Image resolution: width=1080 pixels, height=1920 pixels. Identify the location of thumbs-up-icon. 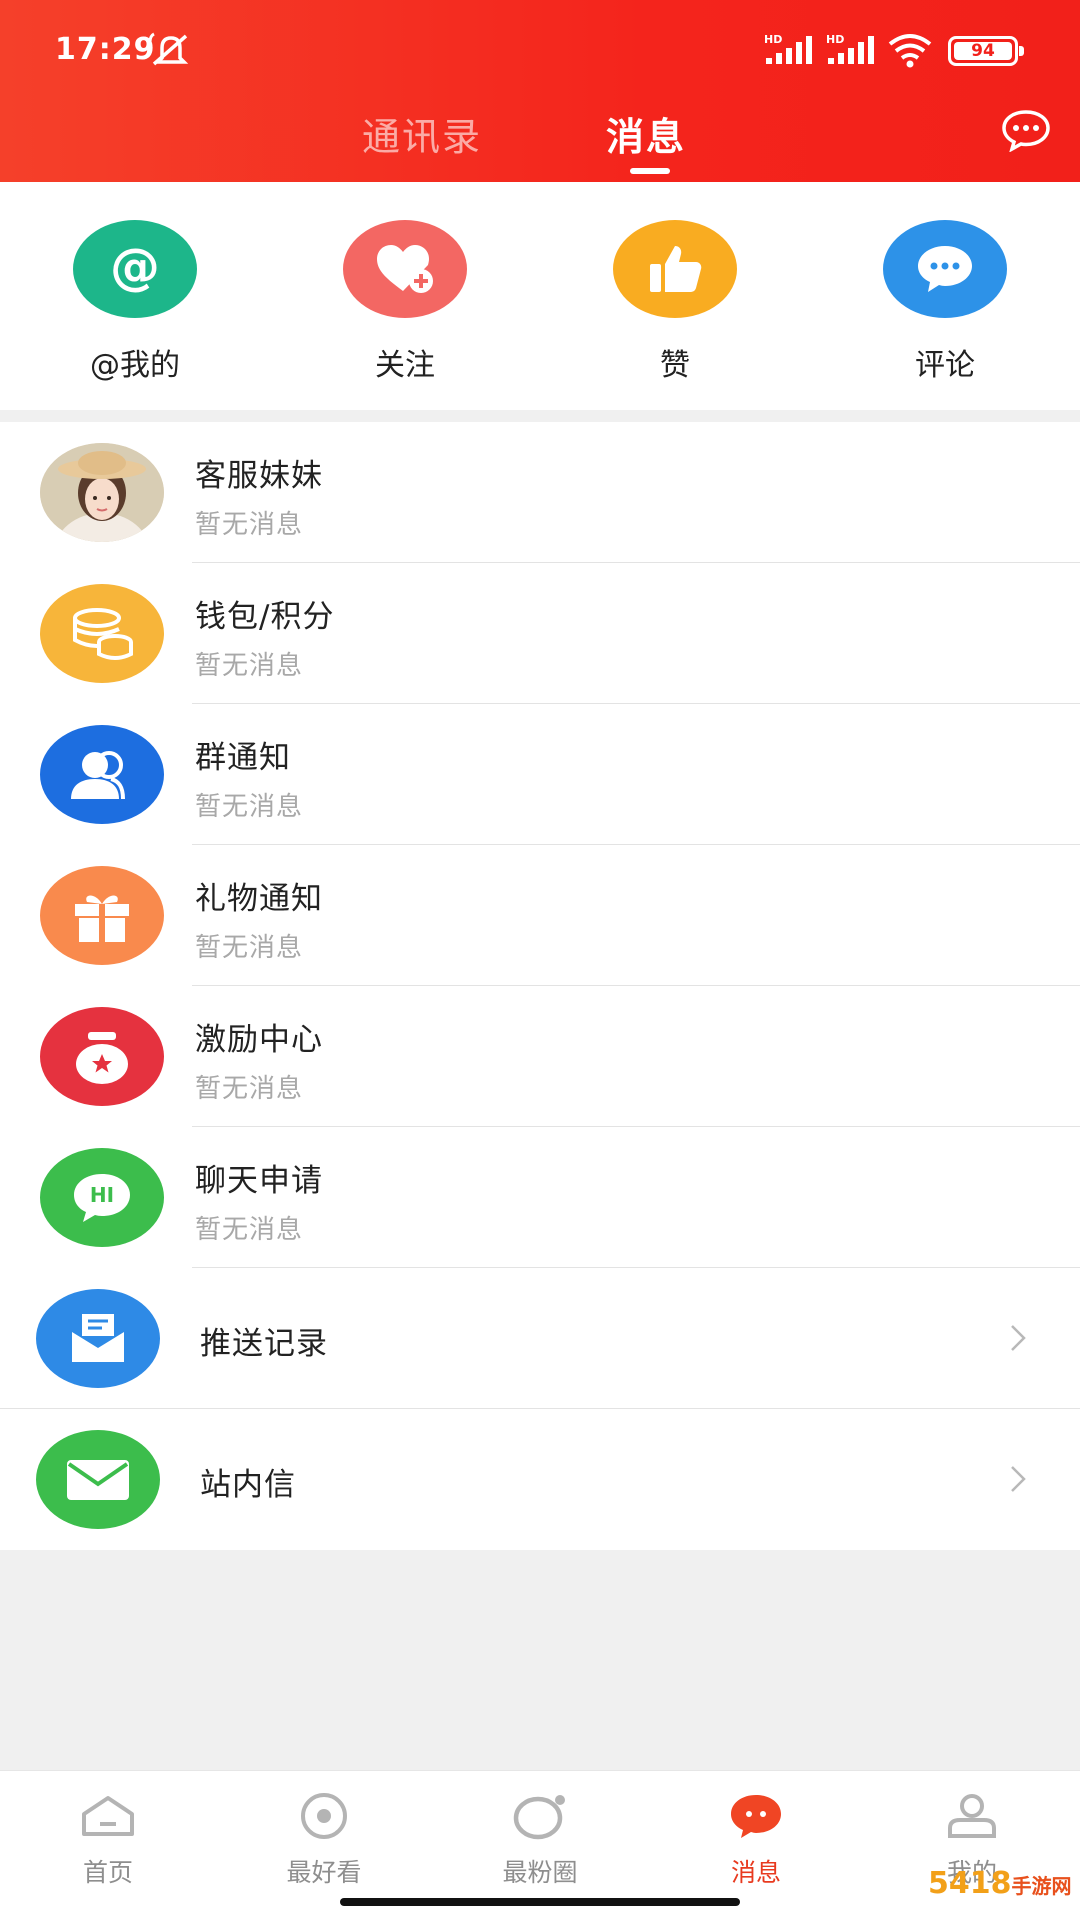
(675, 269).